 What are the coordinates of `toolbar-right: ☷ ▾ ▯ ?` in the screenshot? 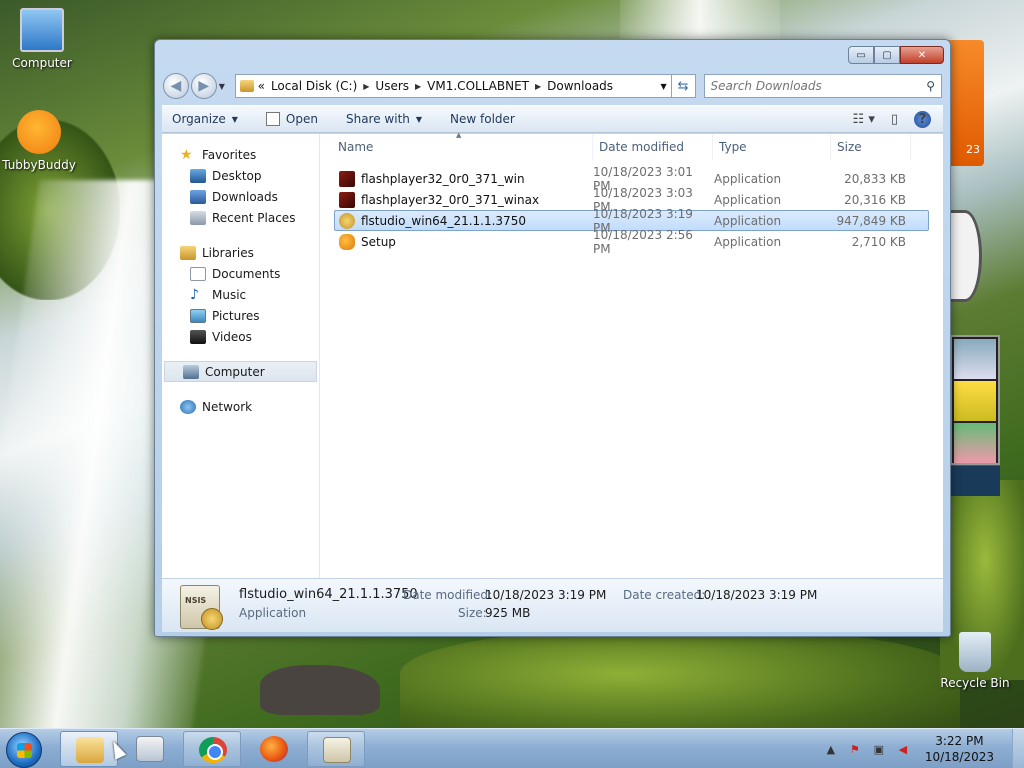 It's located at (890, 119).